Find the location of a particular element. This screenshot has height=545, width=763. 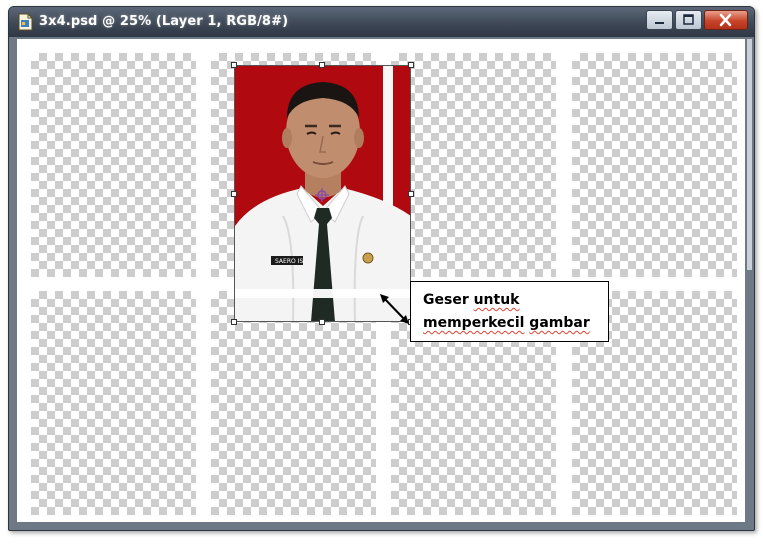

close-button is located at coordinates (726, 20).